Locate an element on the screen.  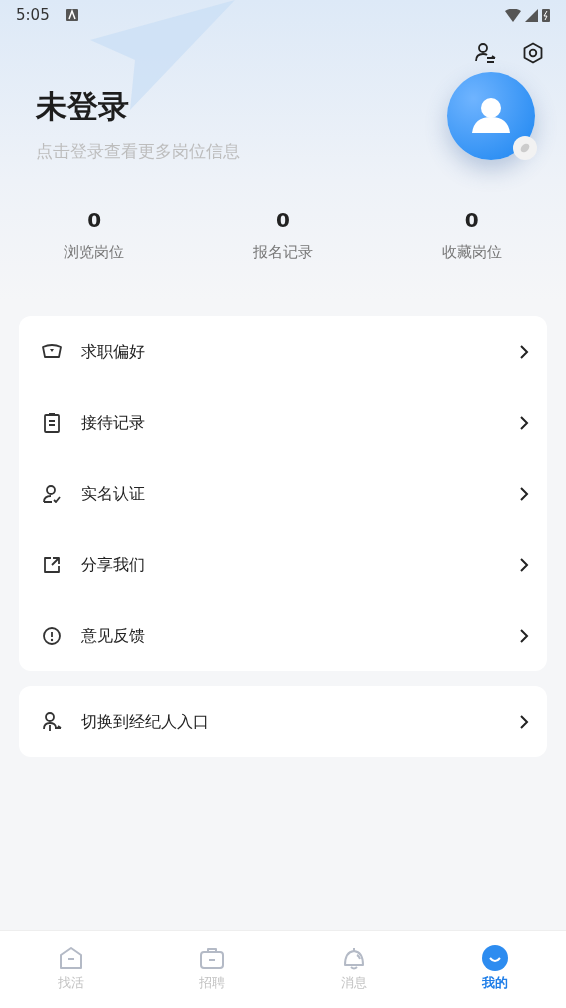
wifi-icon is located at coordinates (513, 15).